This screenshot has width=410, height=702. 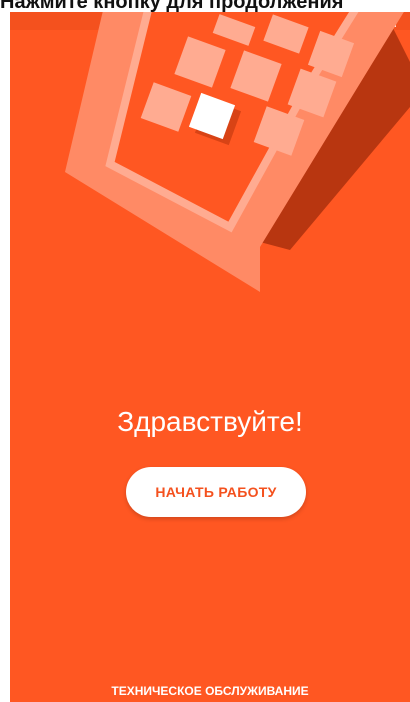 What do you see at coordinates (210, 421) in the screenshot?
I see `greeting-title: Здравствуйте!` at bounding box center [210, 421].